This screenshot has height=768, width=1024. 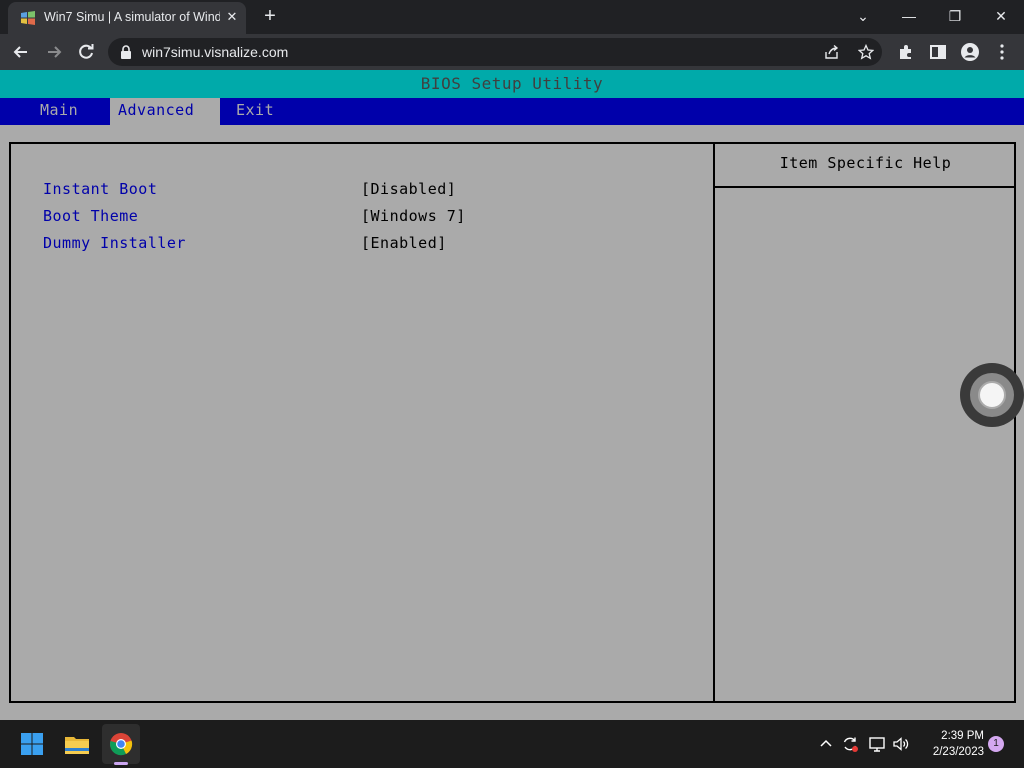 What do you see at coordinates (826, 744) in the screenshot?
I see `chevron-up-icon` at bounding box center [826, 744].